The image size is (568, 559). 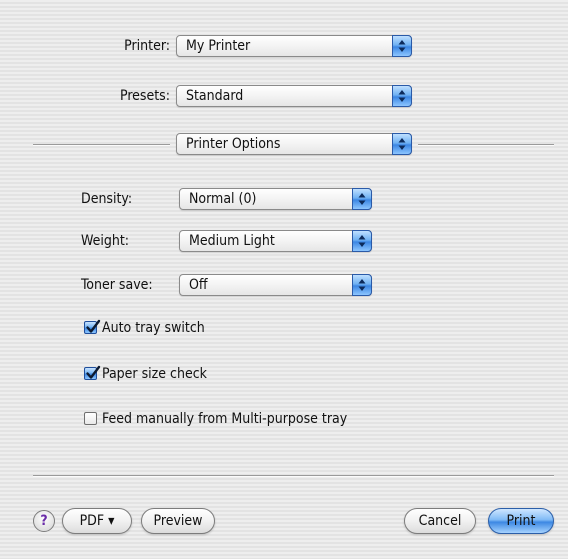 I want to click on feed-manually-label: Feed manually from Multi-purpose tray, so click(x=225, y=419).